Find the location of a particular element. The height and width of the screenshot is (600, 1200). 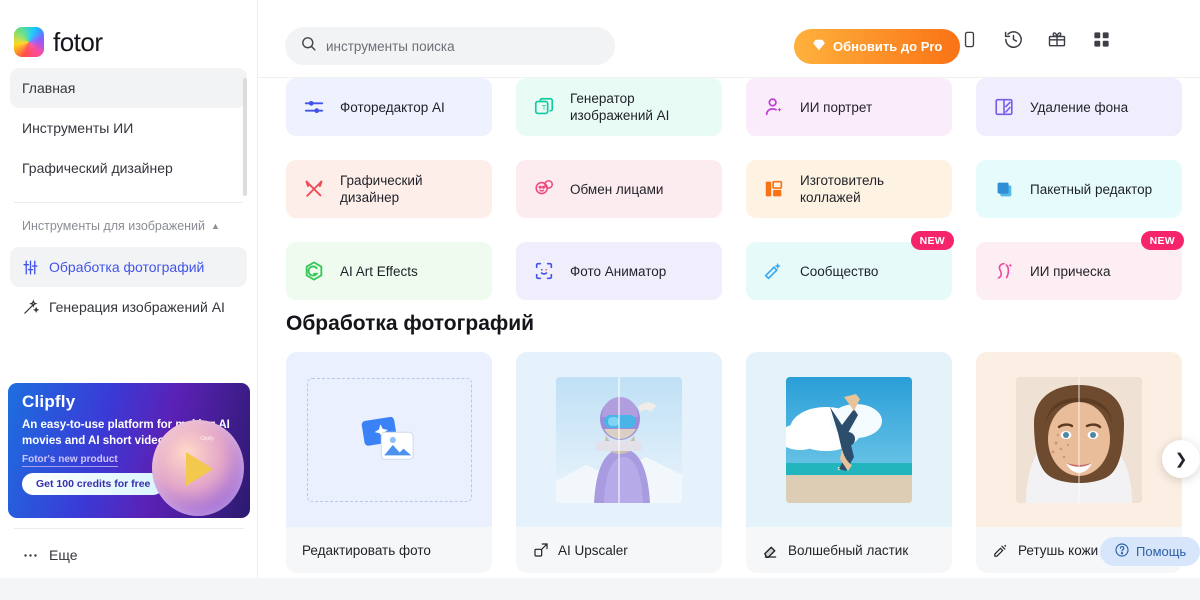

tool-card-ai-image-generator: T Генератор изображений AI is located at coordinates (619, 107).